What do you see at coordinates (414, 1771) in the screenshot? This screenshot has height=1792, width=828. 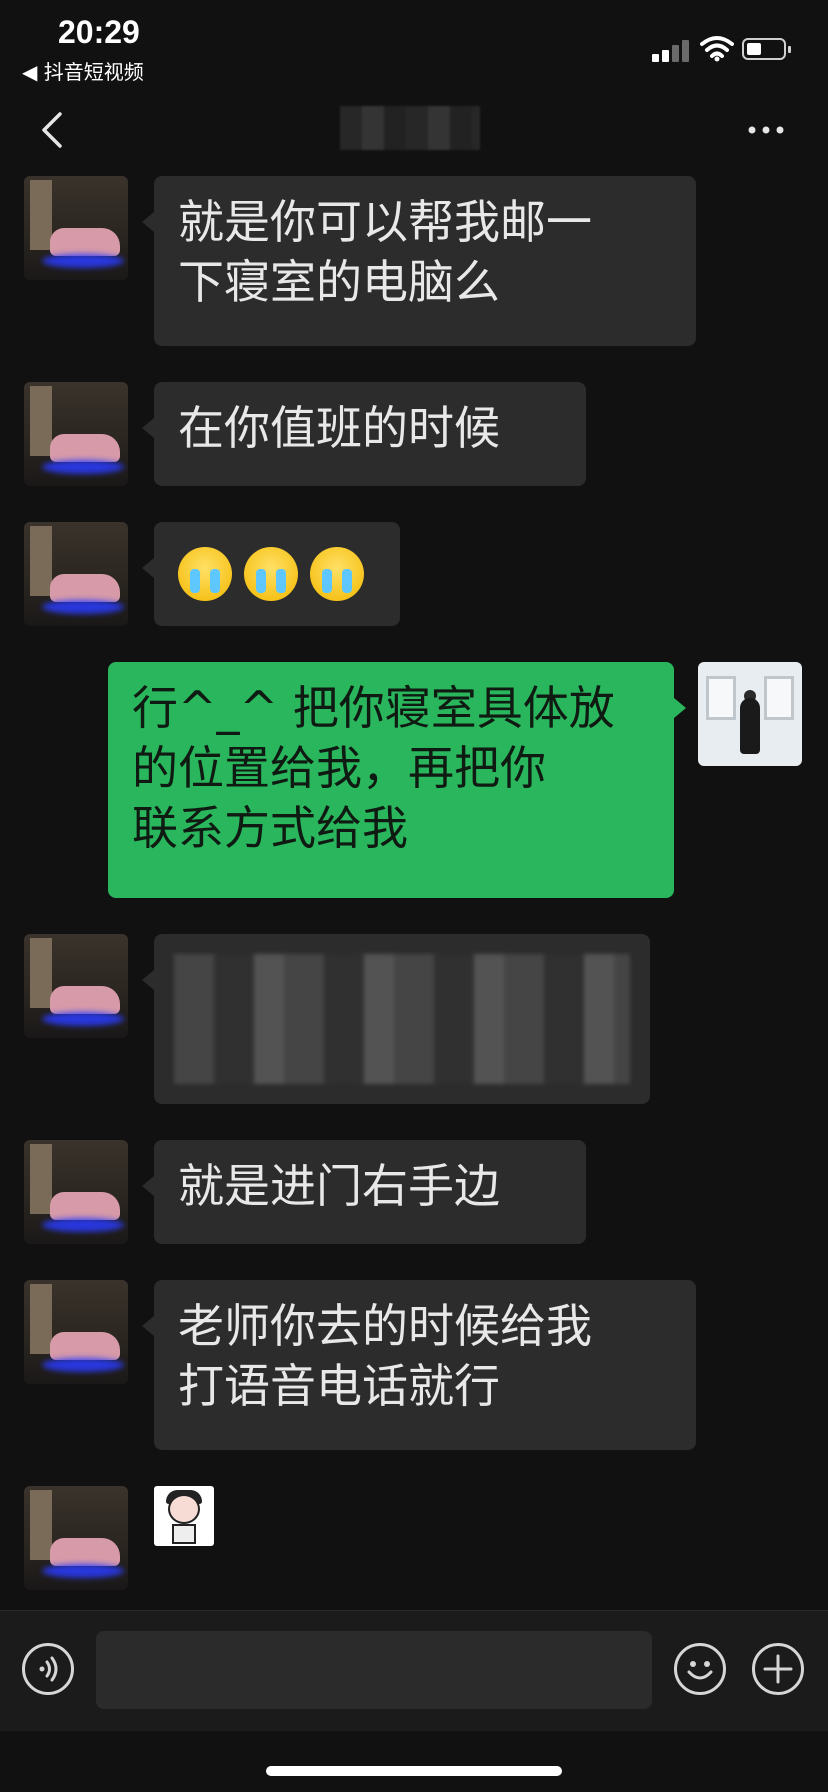 I see `home-indicator` at bounding box center [414, 1771].